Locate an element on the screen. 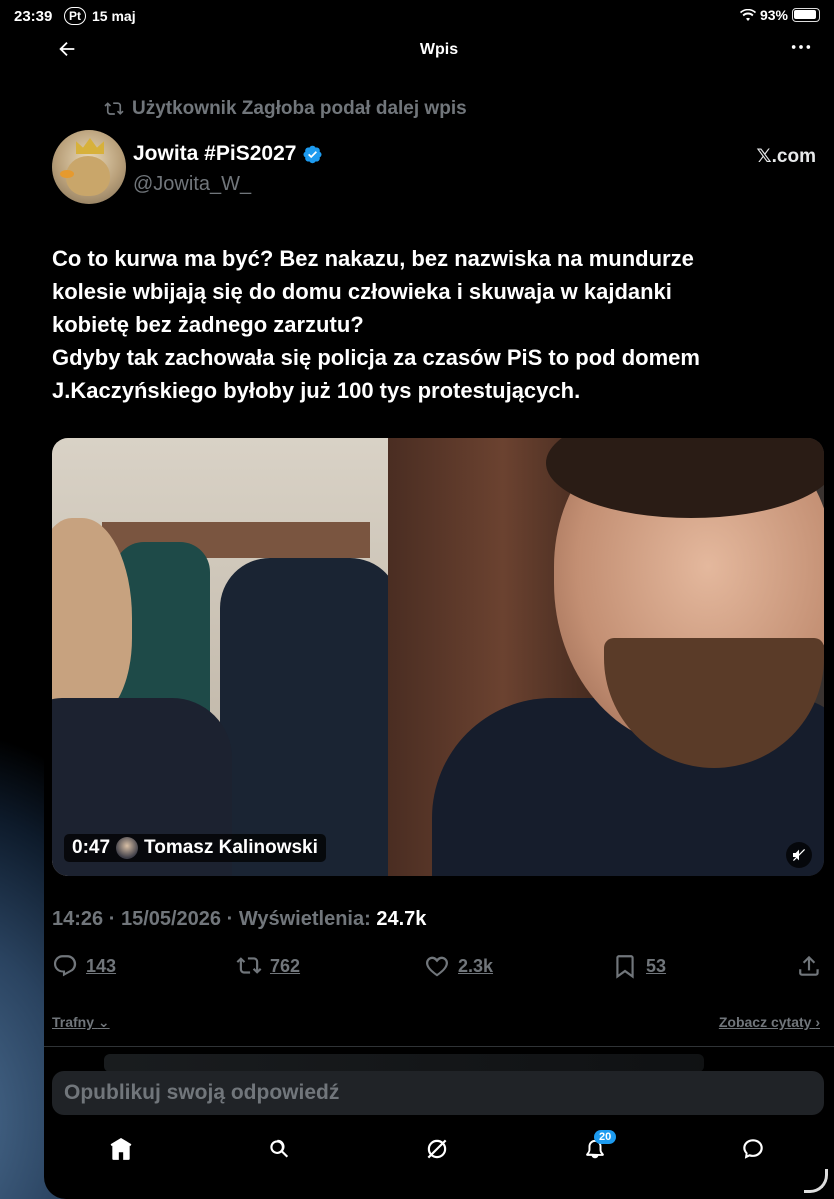  status-day-badge: Pt is located at coordinates (75, 16).